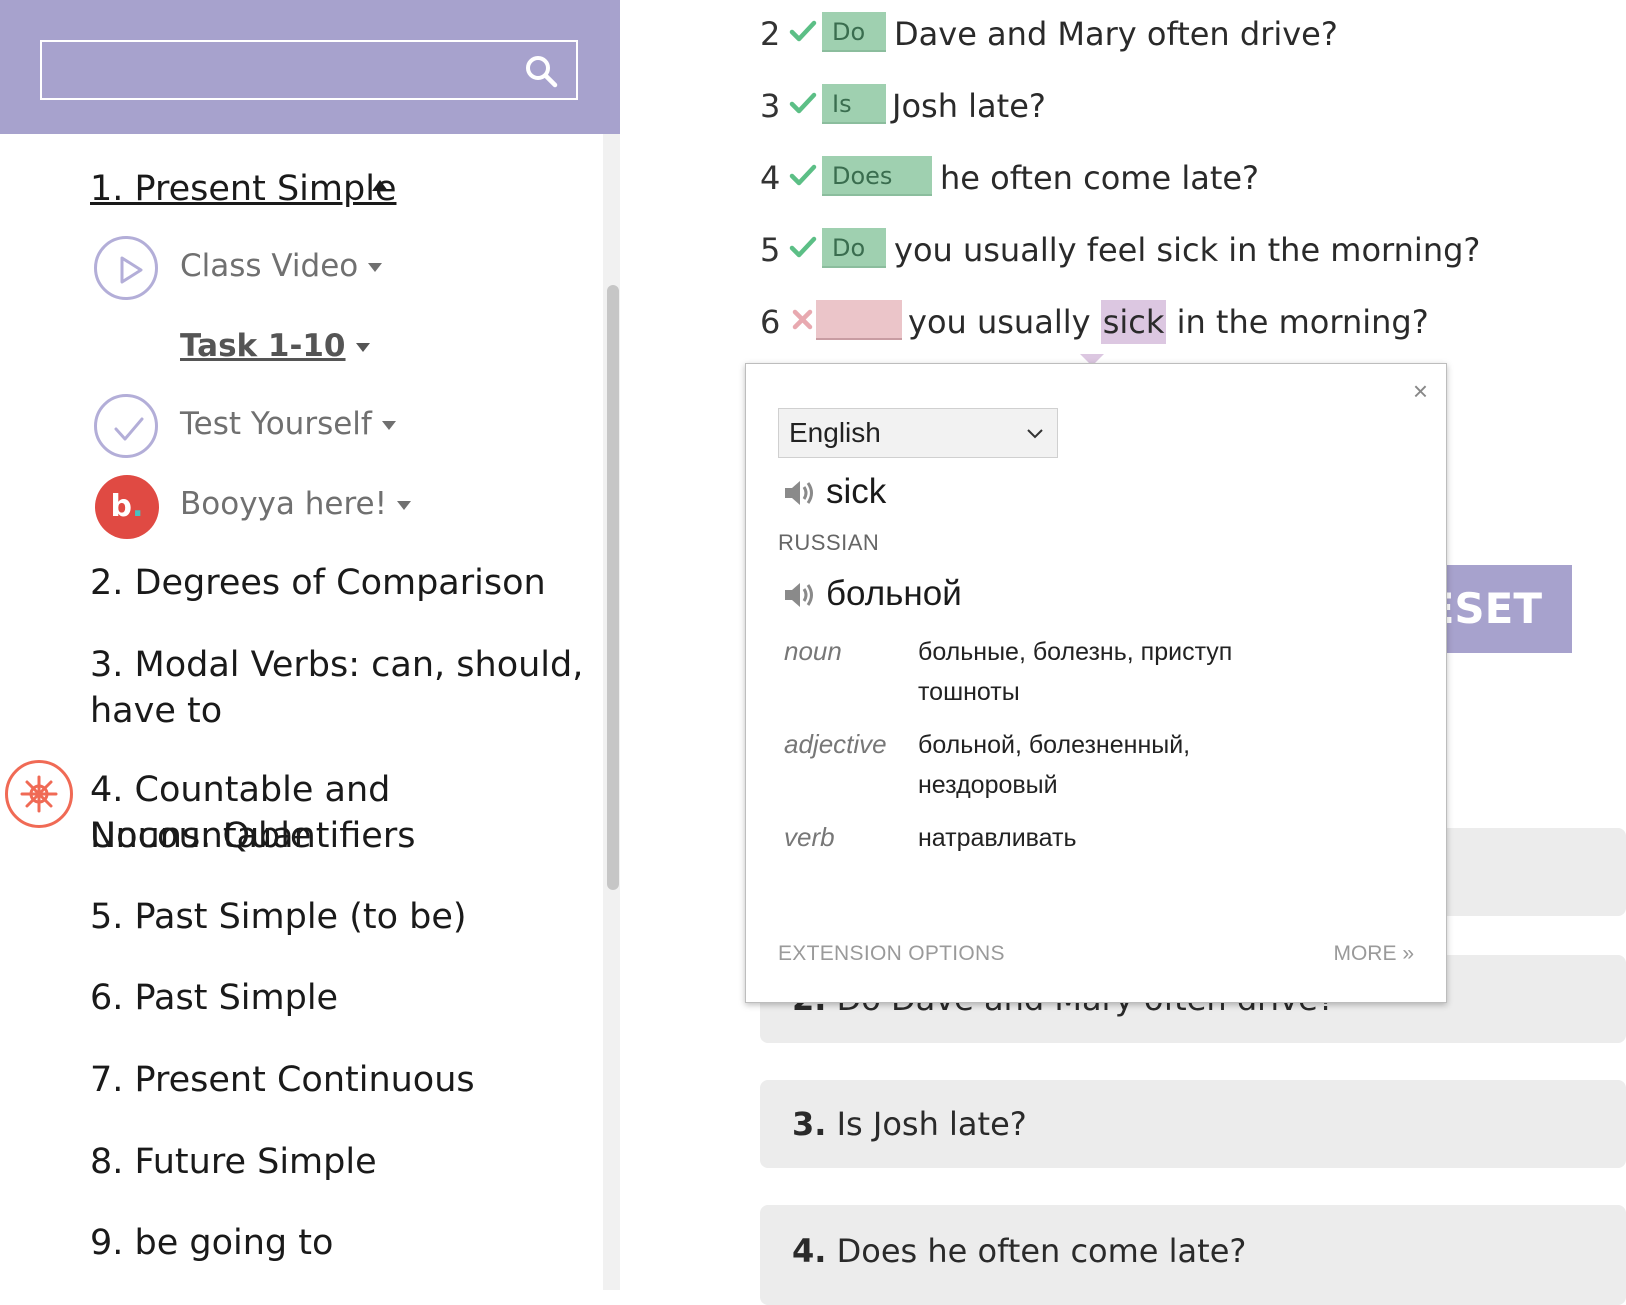 The height and width of the screenshot is (1305, 1626). Describe the element at coordinates (340, 1243) in the screenshot. I see `topic-be-going-to: 9. be going to` at that location.